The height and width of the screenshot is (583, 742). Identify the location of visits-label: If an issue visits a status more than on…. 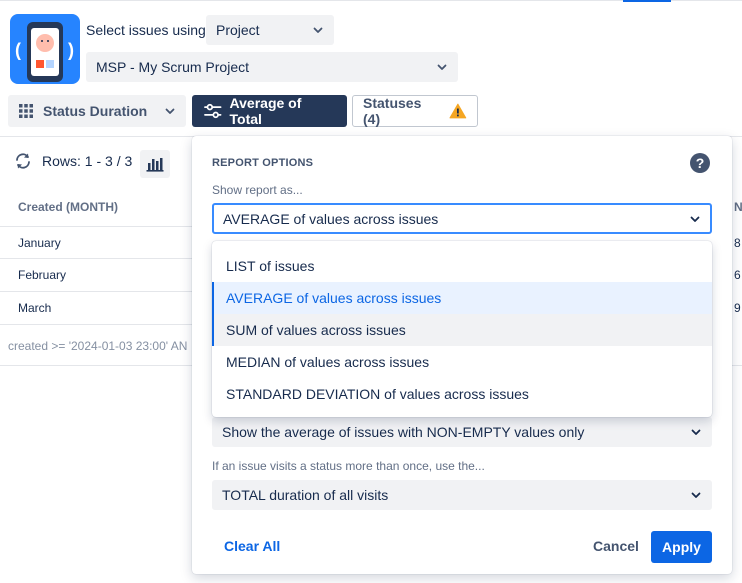
(348, 466).